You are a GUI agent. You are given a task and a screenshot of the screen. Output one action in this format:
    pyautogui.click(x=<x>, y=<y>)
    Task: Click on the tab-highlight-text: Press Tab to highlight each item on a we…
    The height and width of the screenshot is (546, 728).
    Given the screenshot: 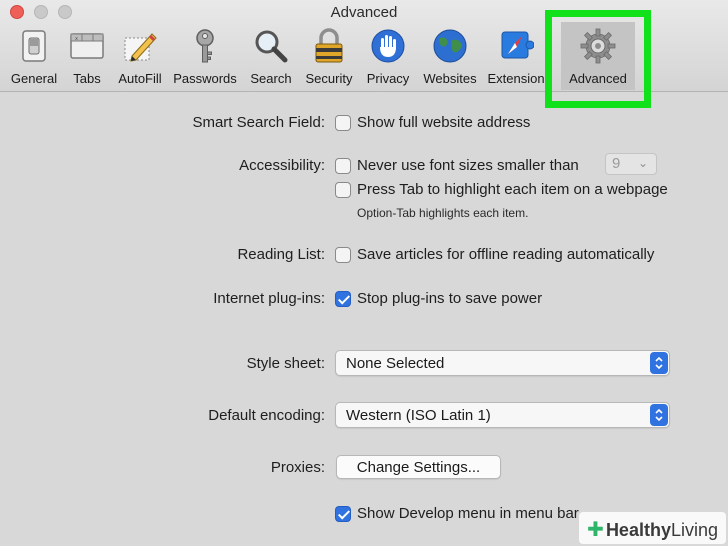 What is the action you would take?
    pyautogui.click(x=512, y=189)
    